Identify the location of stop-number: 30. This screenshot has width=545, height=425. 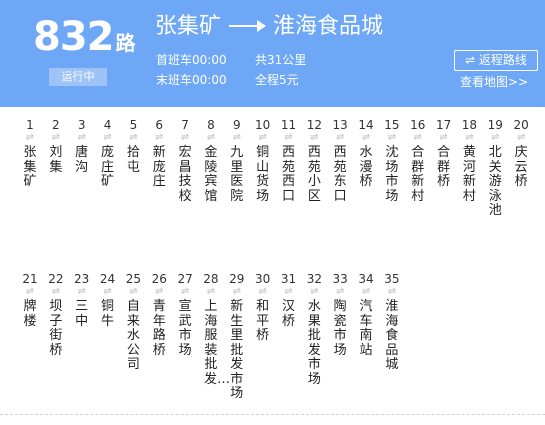
(263, 279).